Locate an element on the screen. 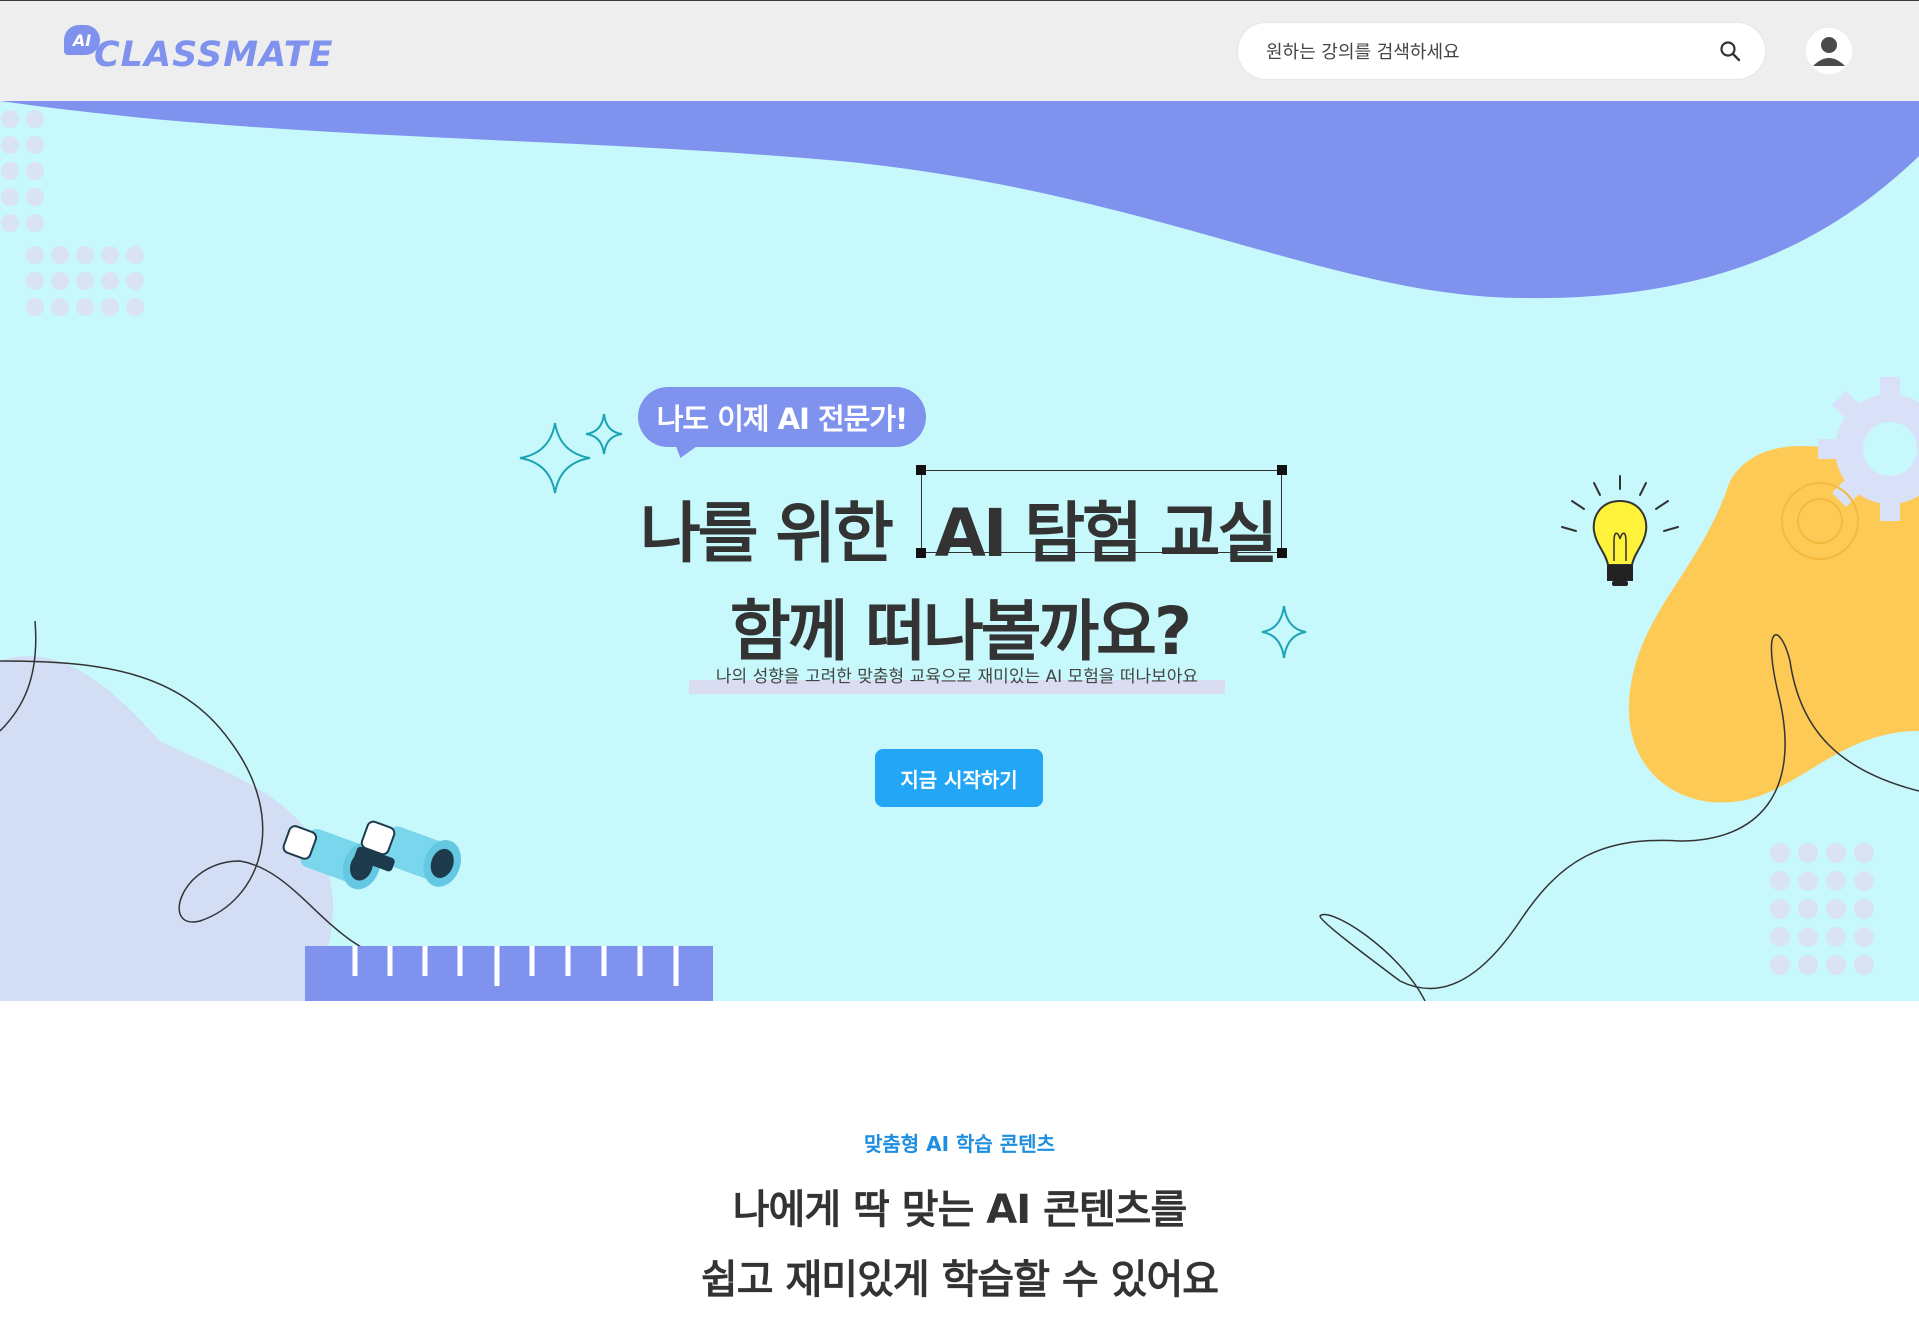  left-blob-shape is located at coordinates (167, 828).